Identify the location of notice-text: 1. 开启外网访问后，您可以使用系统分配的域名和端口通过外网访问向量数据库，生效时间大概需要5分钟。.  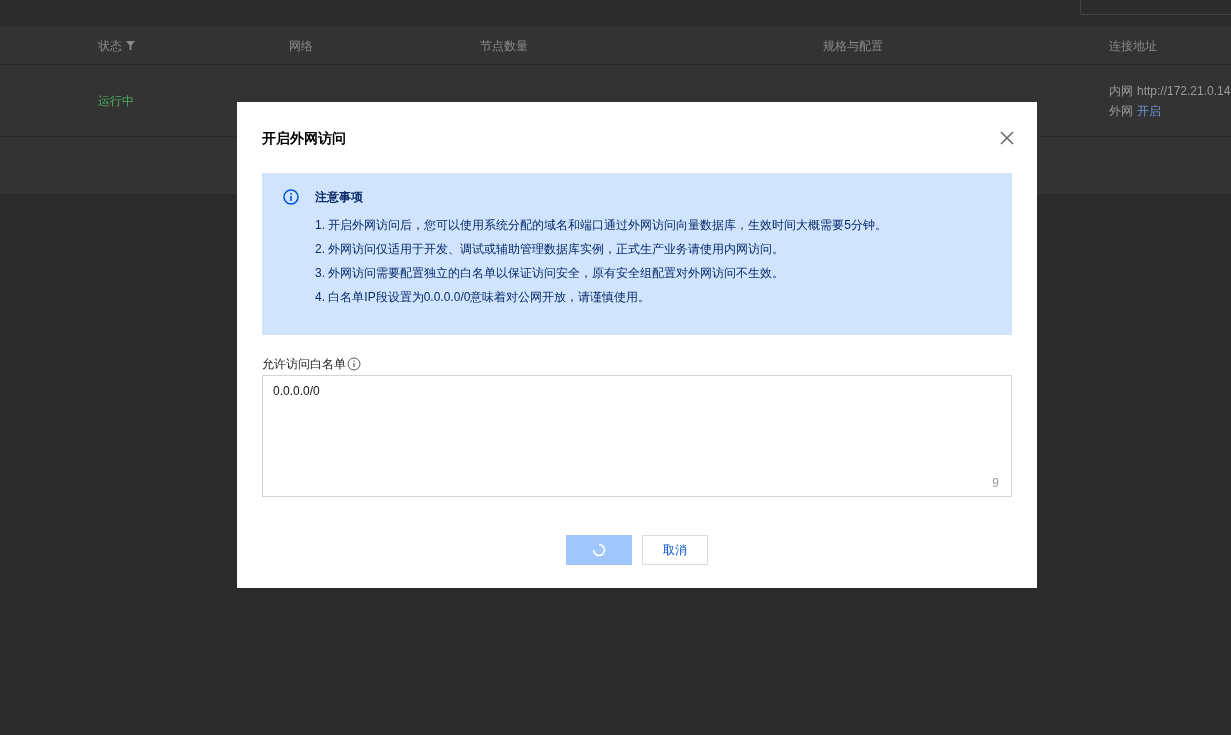
(601, 225).